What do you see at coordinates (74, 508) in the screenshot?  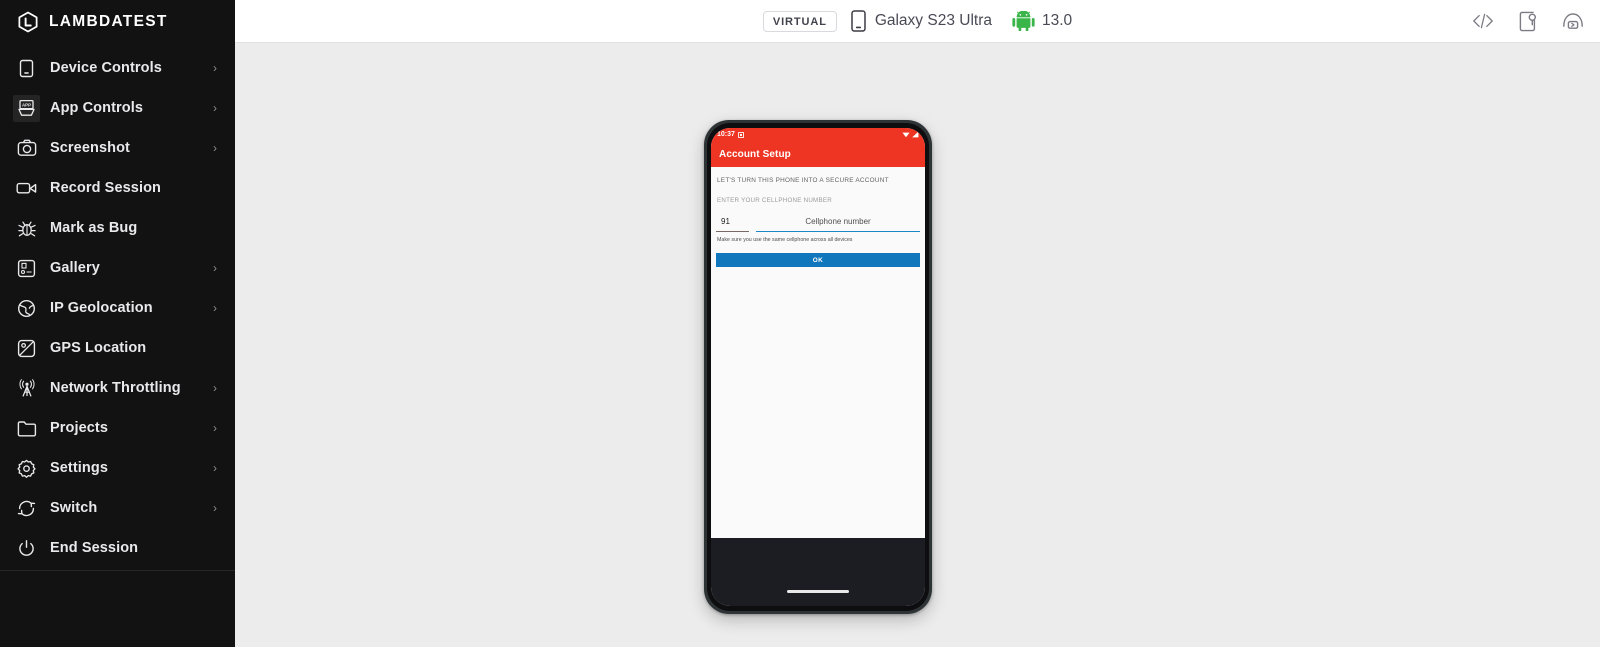 I see `sidebar-item-label: Switch` at bounding box center [74, 508].